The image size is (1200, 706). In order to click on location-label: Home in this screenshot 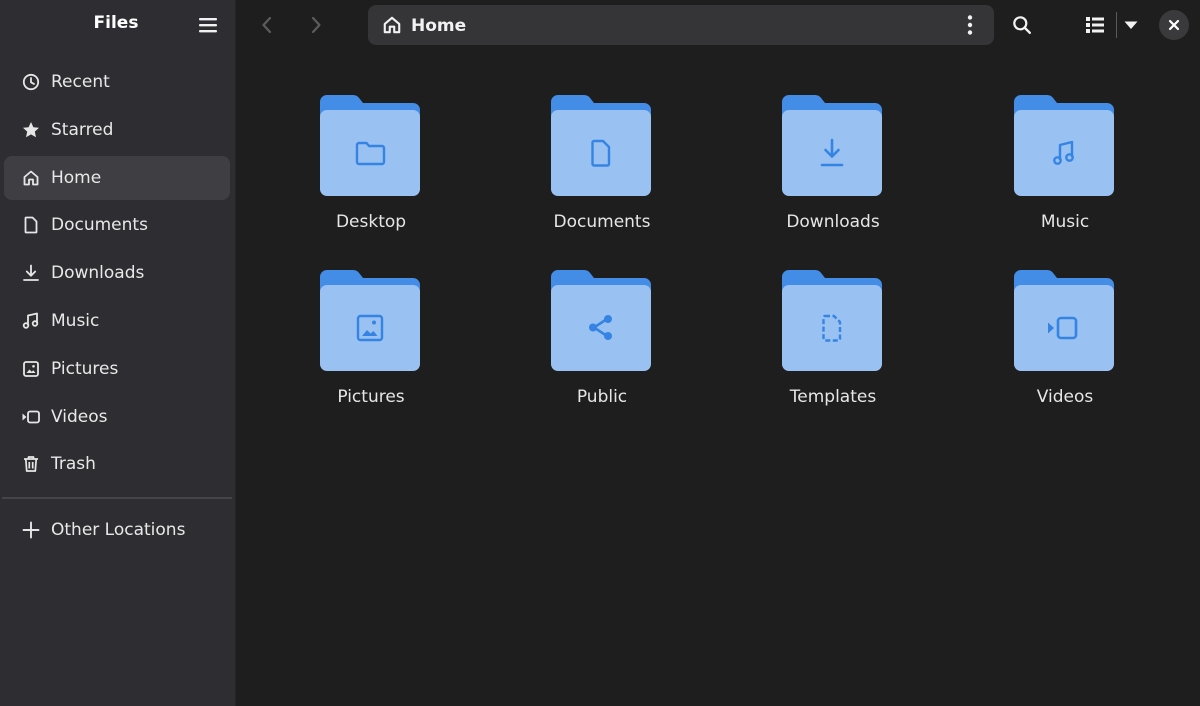, I will do `click(439, 26)`.